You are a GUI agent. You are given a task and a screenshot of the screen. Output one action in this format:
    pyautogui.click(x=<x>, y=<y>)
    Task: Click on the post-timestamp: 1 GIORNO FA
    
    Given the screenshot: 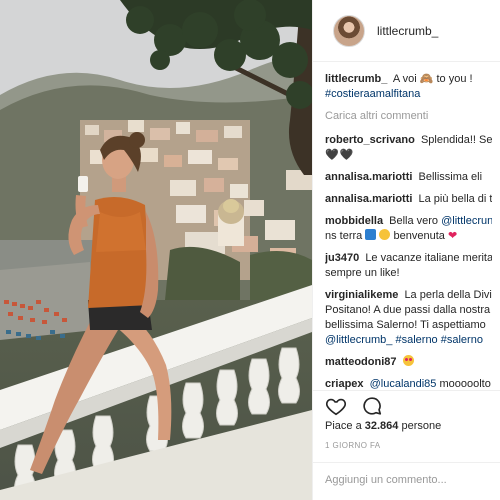 What is the action you would take?
    pyautogui.click(x=353, y=445)
    